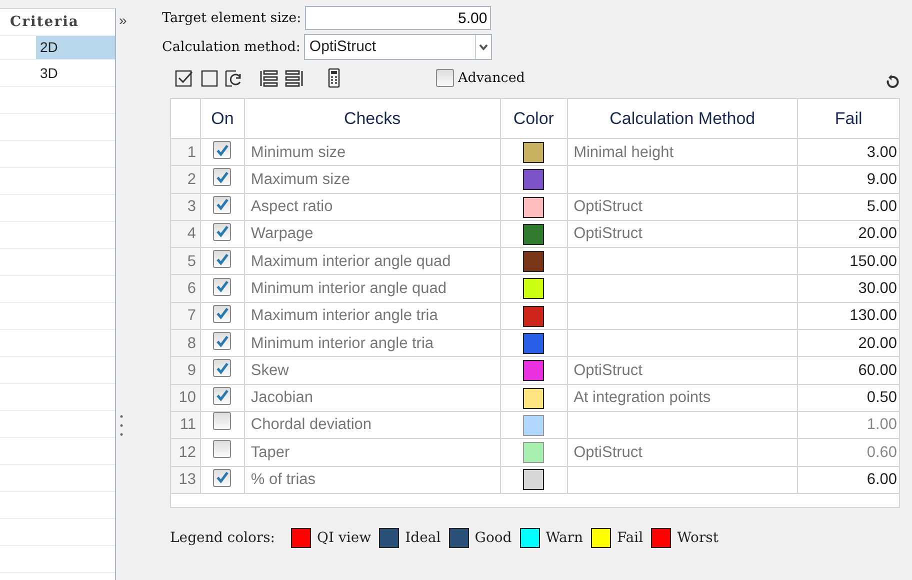 The height and width of the screenshot is (580, 912). Describe the element at coordinates (372, 316) in the screenshot. I see `table-cell: Maximum interior angle tria` at that location.